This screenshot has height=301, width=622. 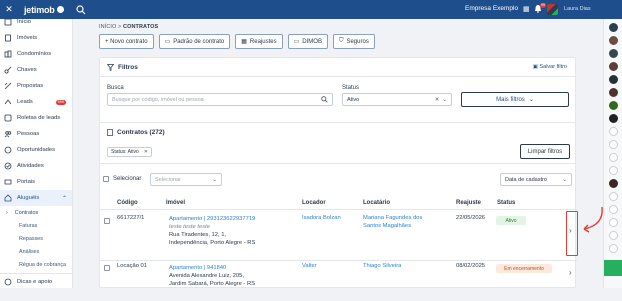 What do you see at coordinates (572, 233) in the screenshot?
I see `highlight-annotation` at bounding box center [572, 233].